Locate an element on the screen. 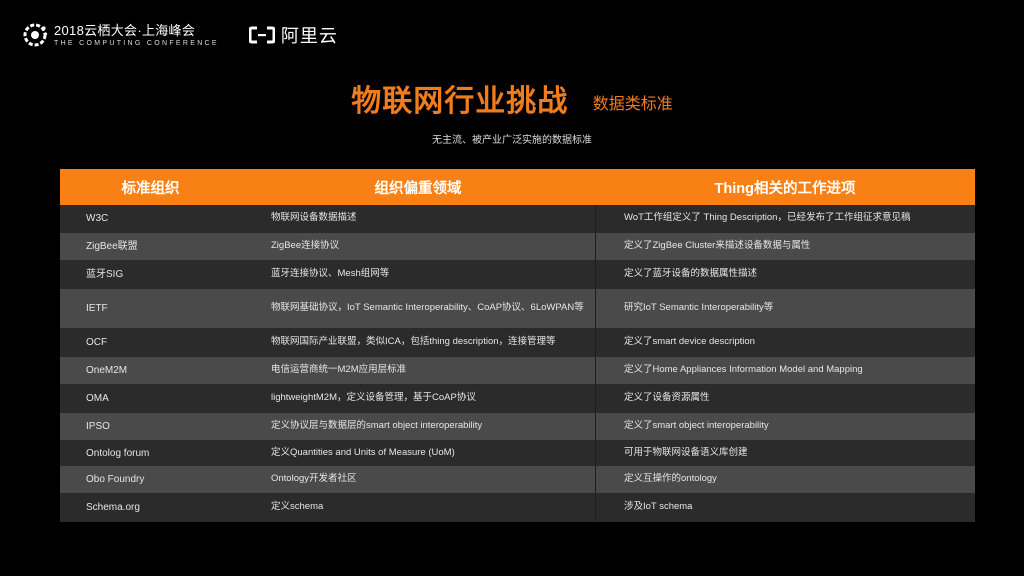 This screenshot has height=576, width=1024. header-focus: 组织偏重领域 is located at coordinates (418, 188).